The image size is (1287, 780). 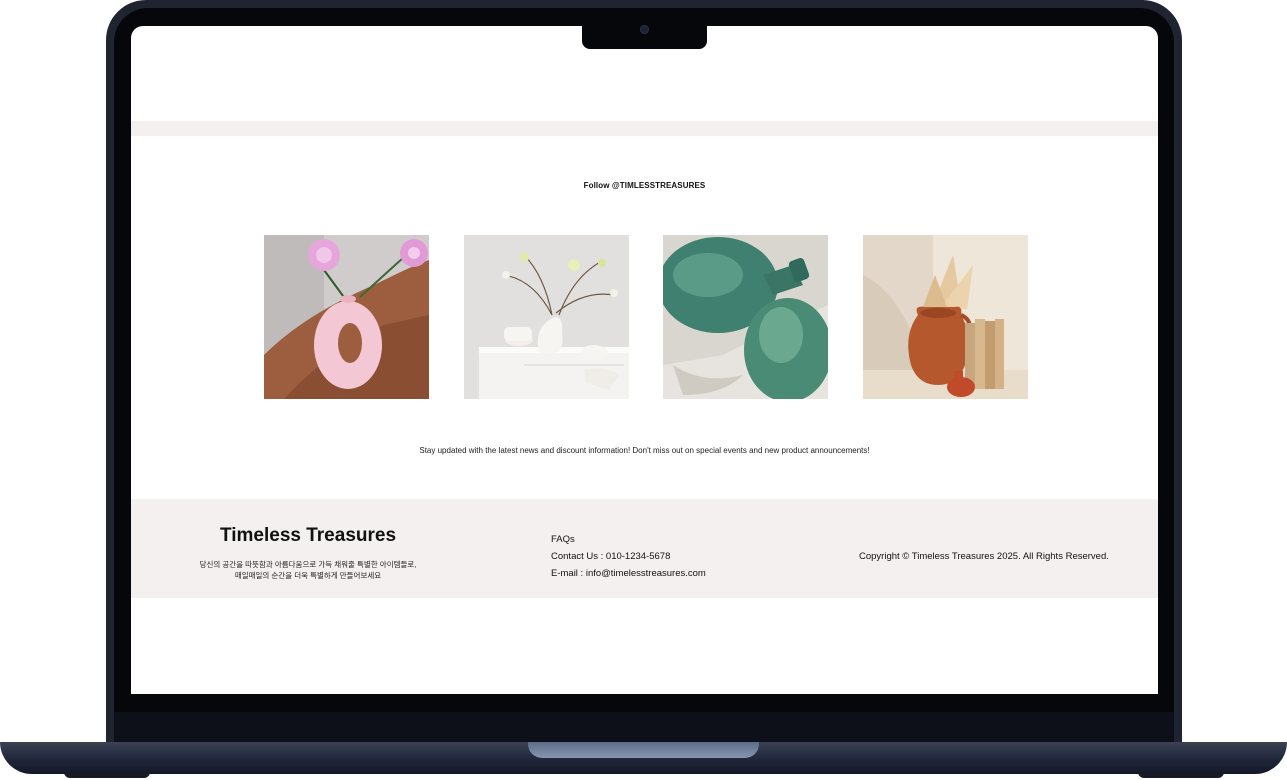 I want to click on laptop-hinge, so click(x=643, y=750).